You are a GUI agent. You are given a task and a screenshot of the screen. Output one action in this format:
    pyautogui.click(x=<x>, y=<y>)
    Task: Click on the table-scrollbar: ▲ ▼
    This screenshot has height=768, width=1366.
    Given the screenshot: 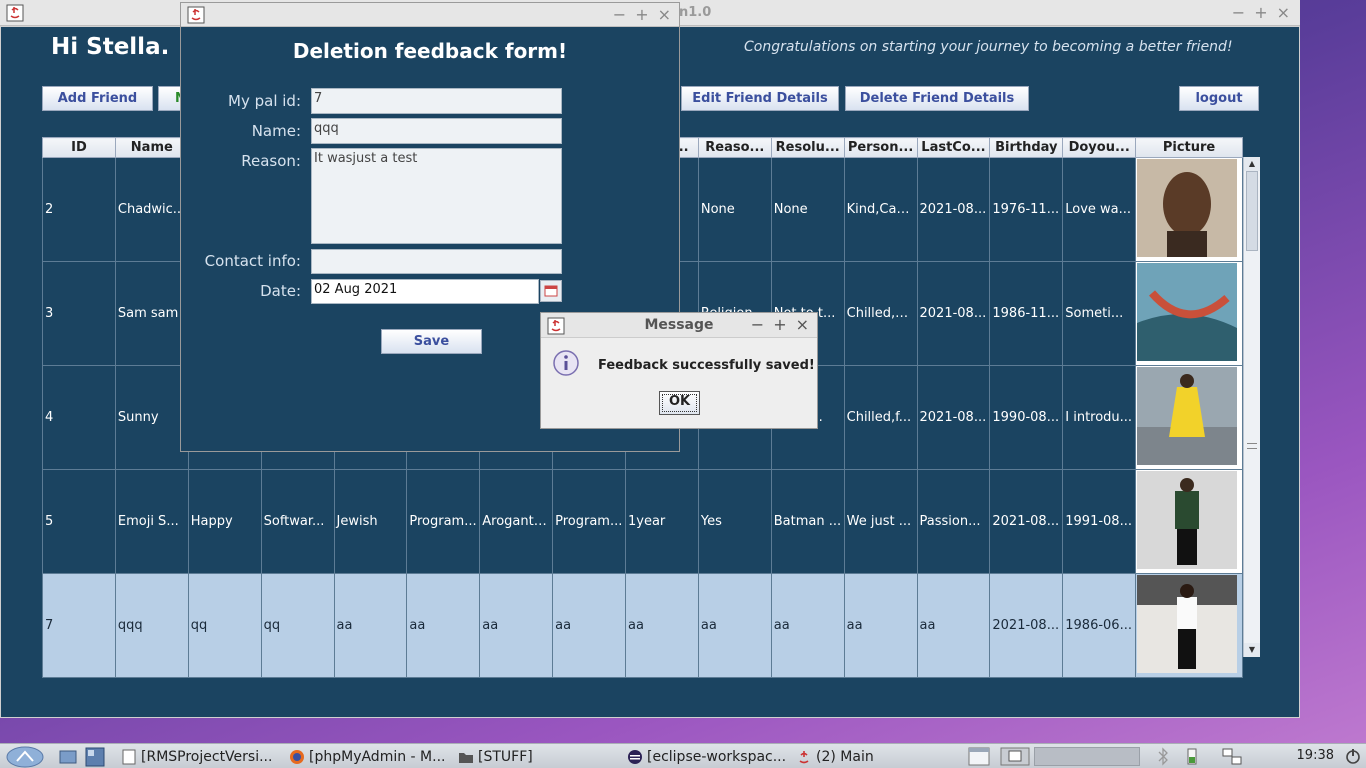 What is the action you would take?
    pyautogui.click(x=1251, y=407)
    